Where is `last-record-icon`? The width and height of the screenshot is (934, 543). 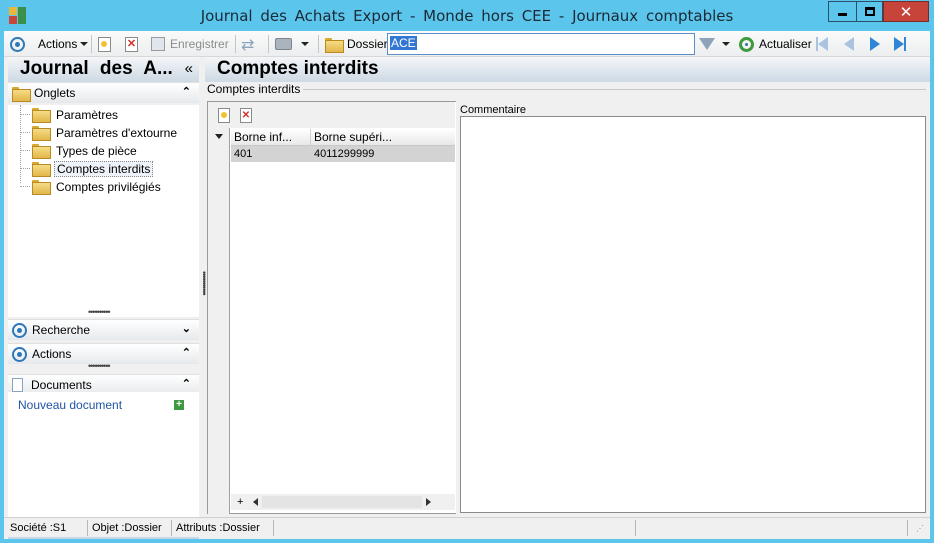
last-record-icon is located at coordinates (900, 44).